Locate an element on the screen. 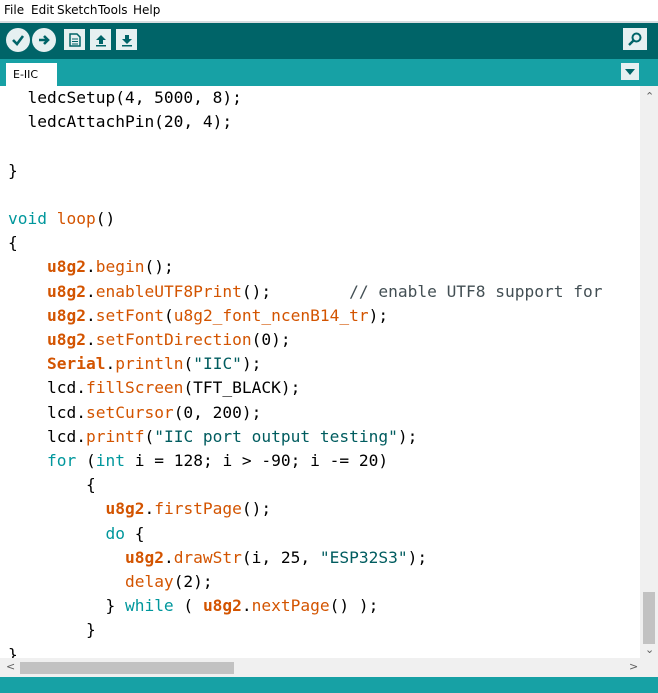 The height and width of the screenshot is (693, 658). verify-button is located at coordinates (18, 40).